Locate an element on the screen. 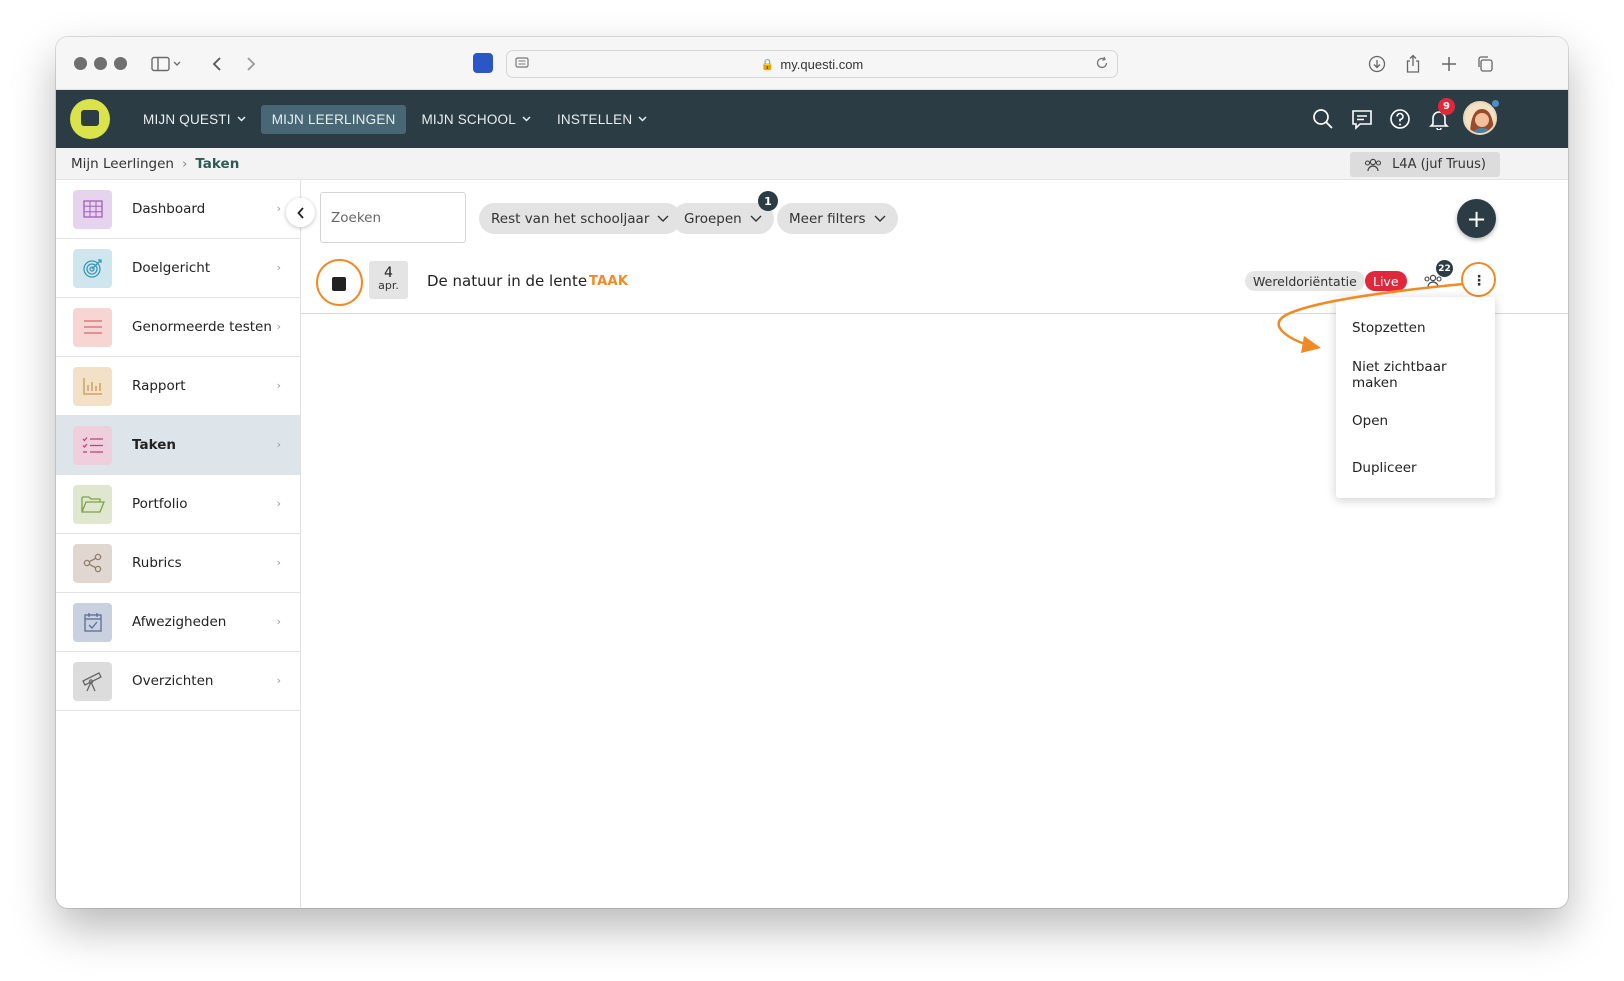 This screenshot has height=981, width=1624. task-title: De natuur in de lente is located at coordinates (507, 281).